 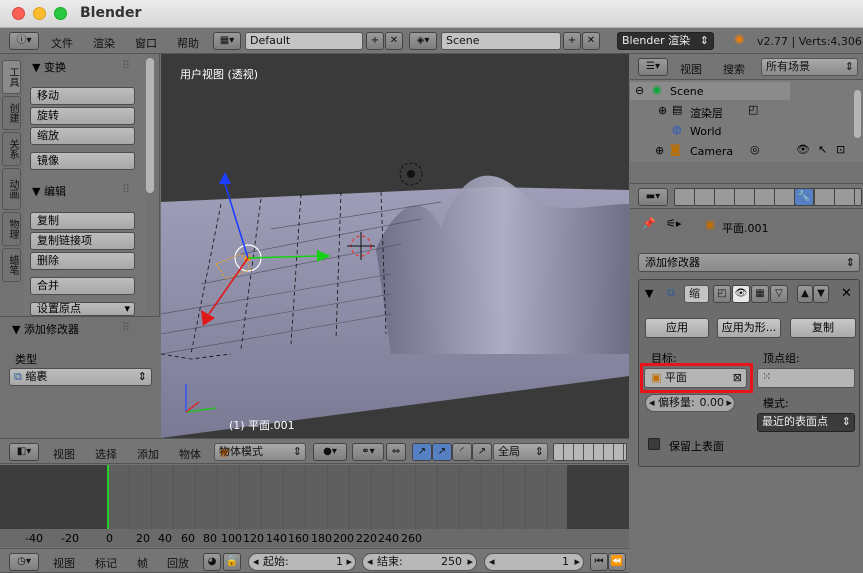 I want to click on outliner-scrollbar, so click(x=857, y=114).